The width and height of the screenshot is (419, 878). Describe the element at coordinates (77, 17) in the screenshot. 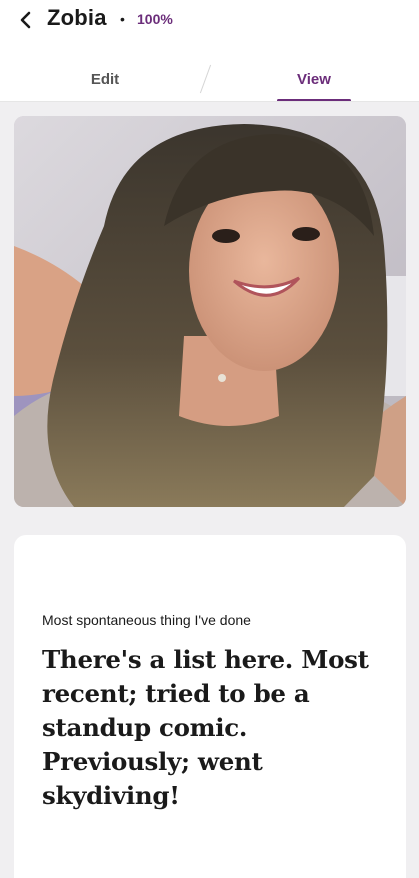

I see `profile-name: Zobia` at that location.